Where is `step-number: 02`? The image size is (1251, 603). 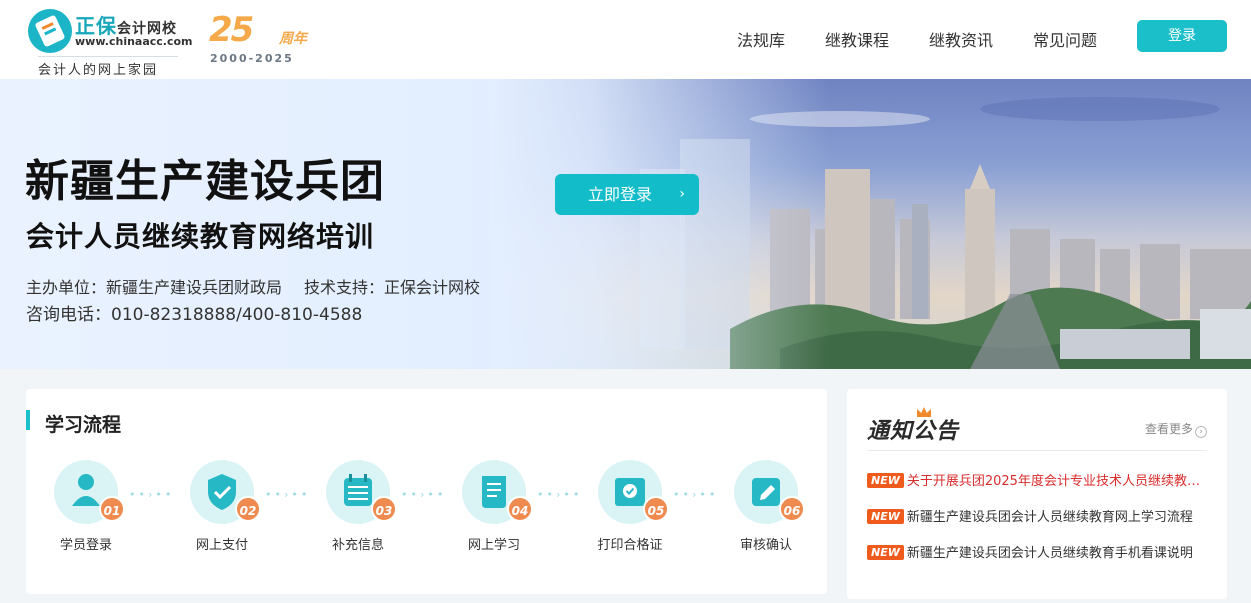 step-number: 02 is located at coordinates (248, 509).